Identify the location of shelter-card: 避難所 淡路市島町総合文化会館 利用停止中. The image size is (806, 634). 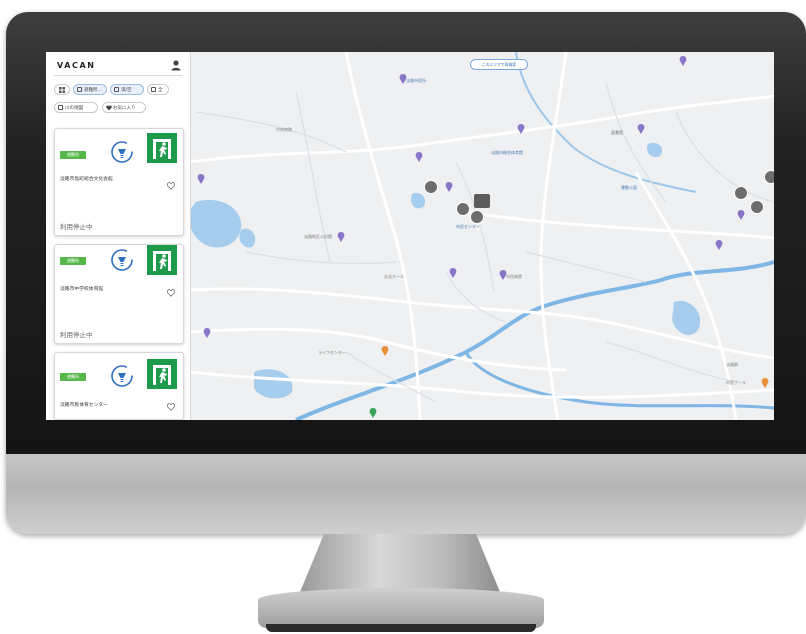
(119, 182).